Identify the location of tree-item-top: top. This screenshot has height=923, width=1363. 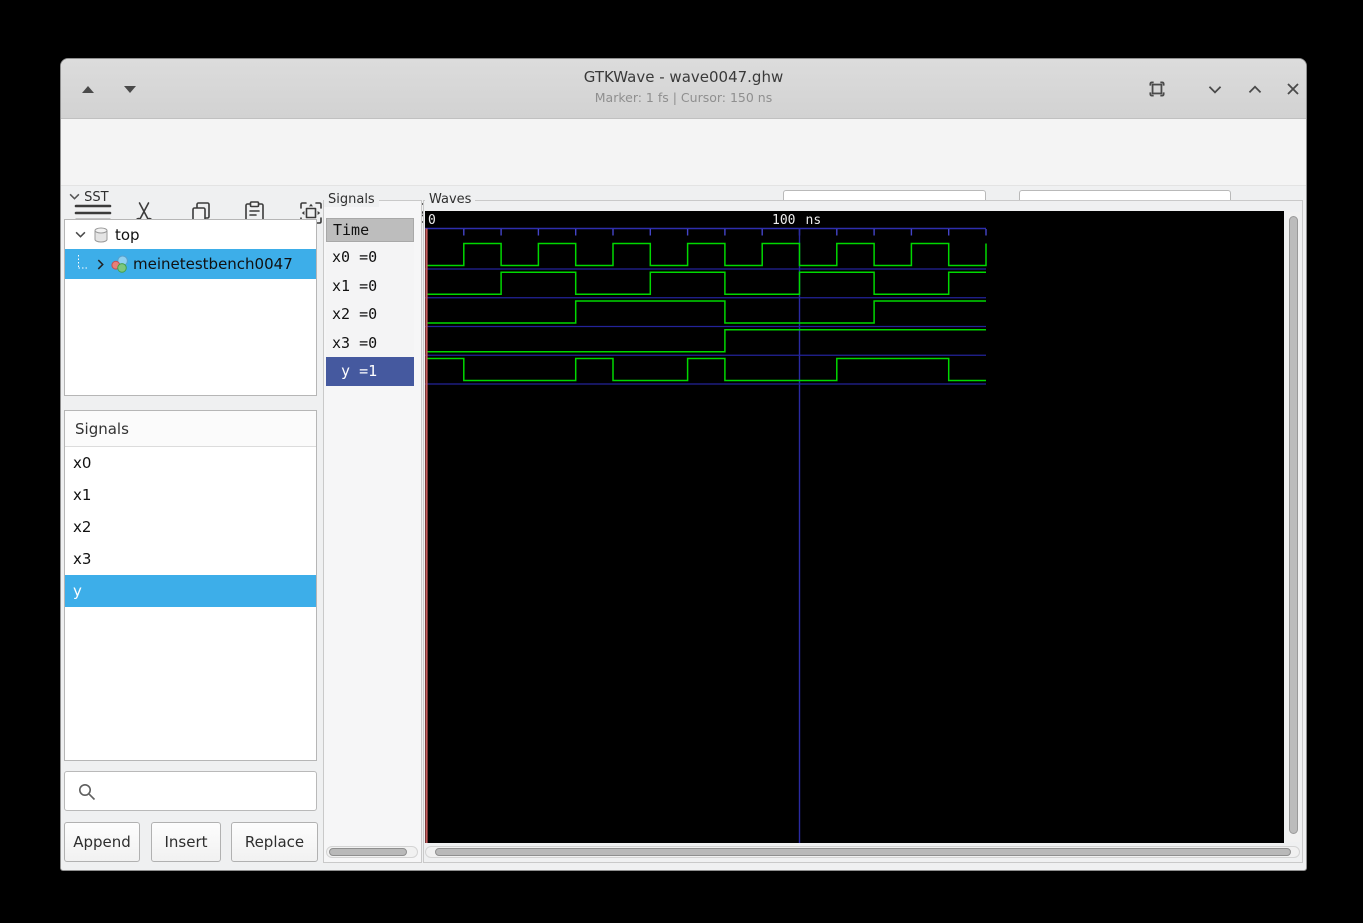
(190, 234).